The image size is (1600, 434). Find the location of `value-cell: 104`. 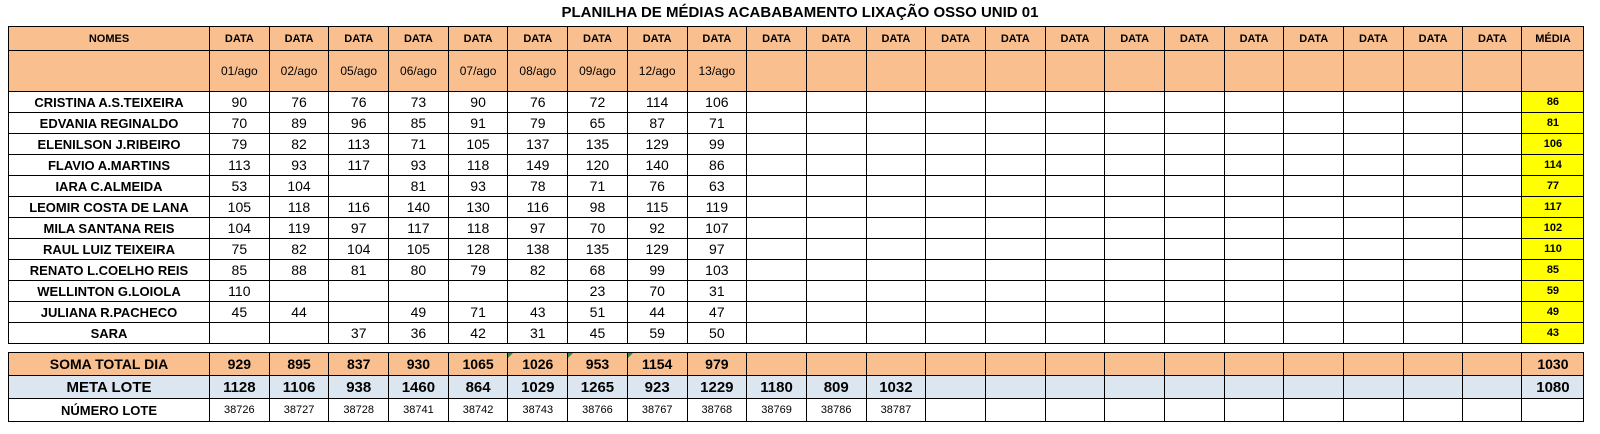

value-cell: 104 is located at coordinates (359, 249).